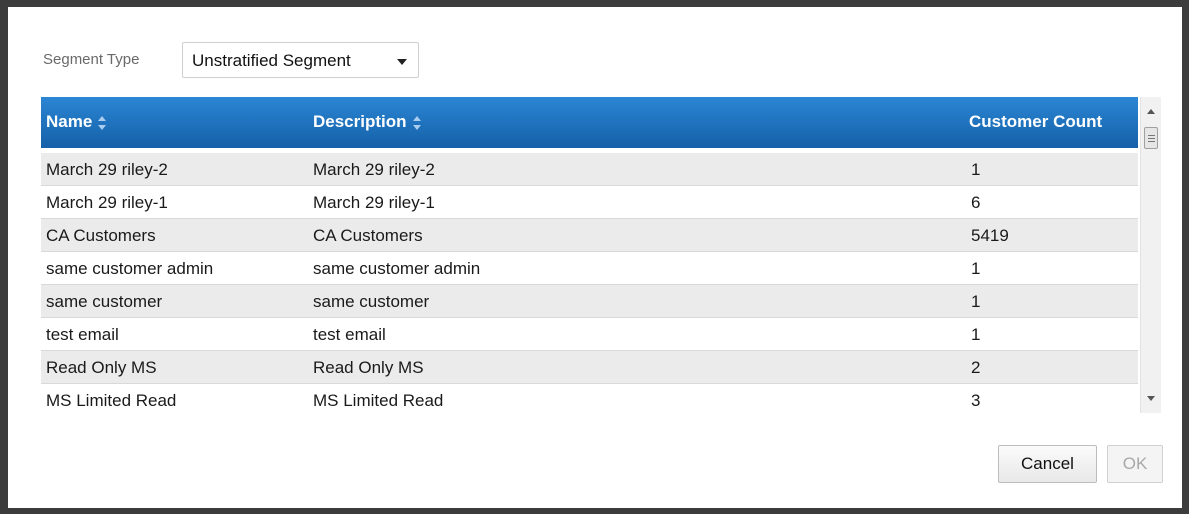  I want to click on table-row: same customer same customer 1, so click(589, 301).